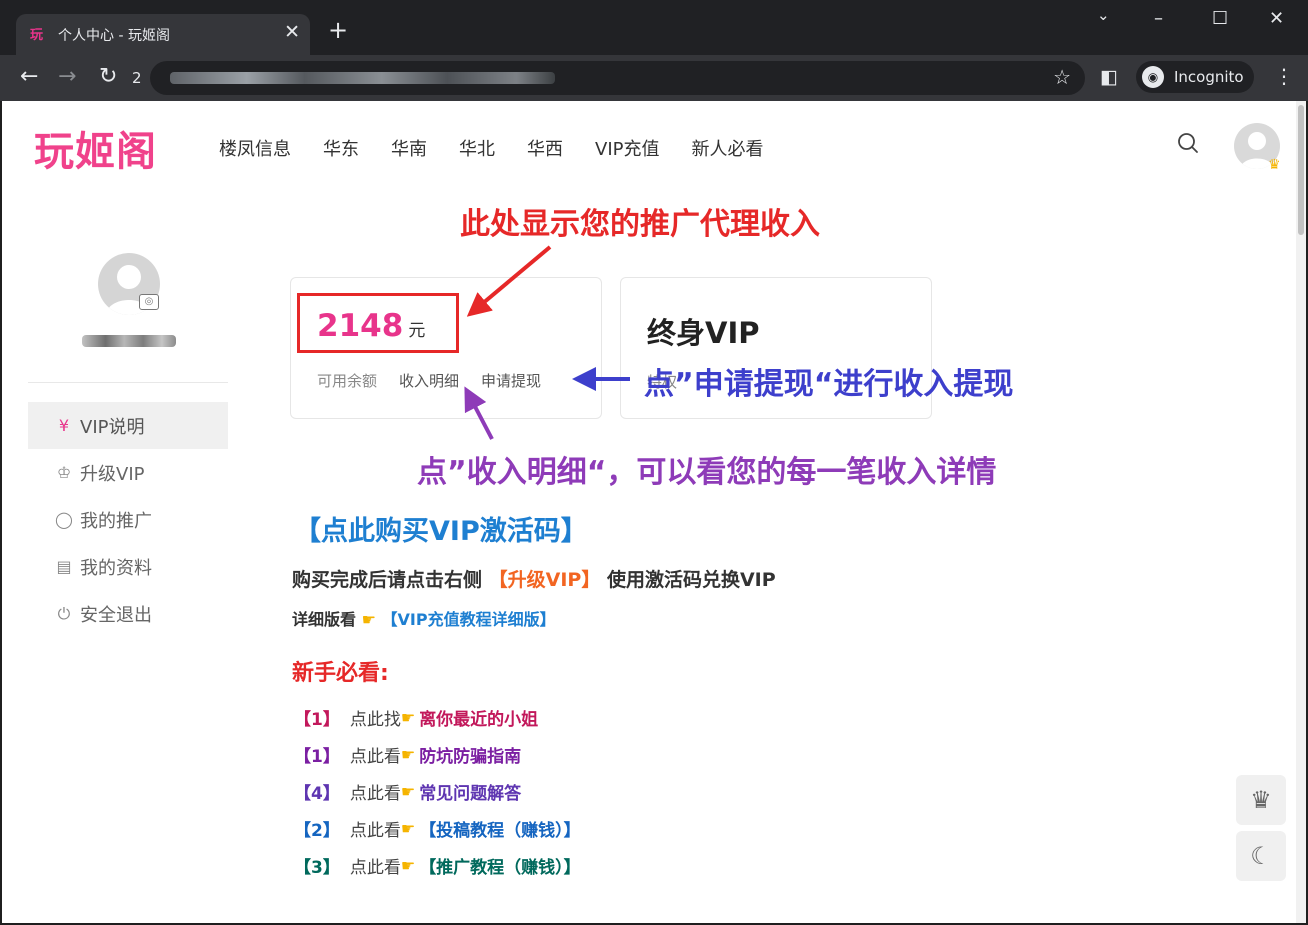 The height and width of the screenshot is (925, 1308). Describe the element at coordinates (375, 720) in the screenshot. I see `guide-prefix: 点此找` at that location.